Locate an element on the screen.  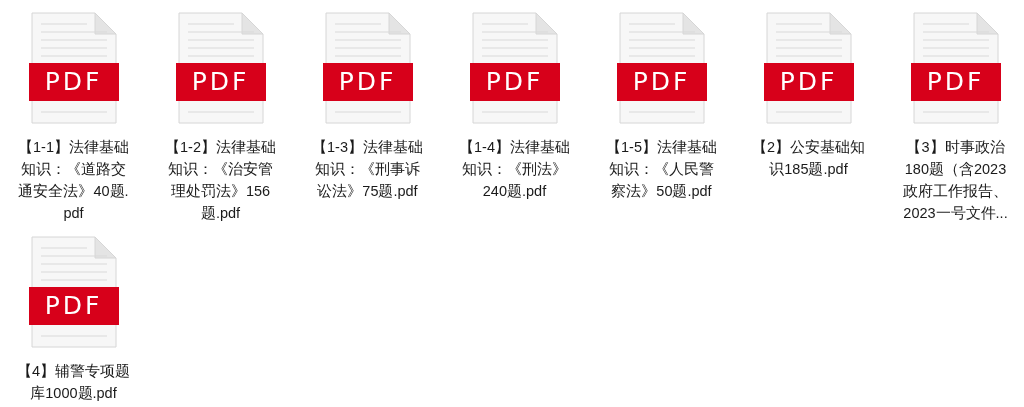
file-name: 【1-4】法律基础 知识：《刑法》 240题.pdf is located at coordinates (514, 169).